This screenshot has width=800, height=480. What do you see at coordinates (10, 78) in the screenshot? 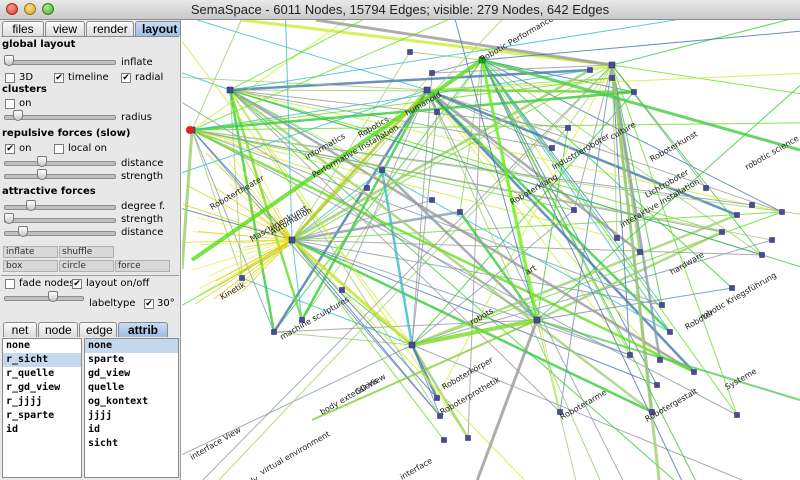
I see `3d-checkbox` at bounding box center [10, 78].